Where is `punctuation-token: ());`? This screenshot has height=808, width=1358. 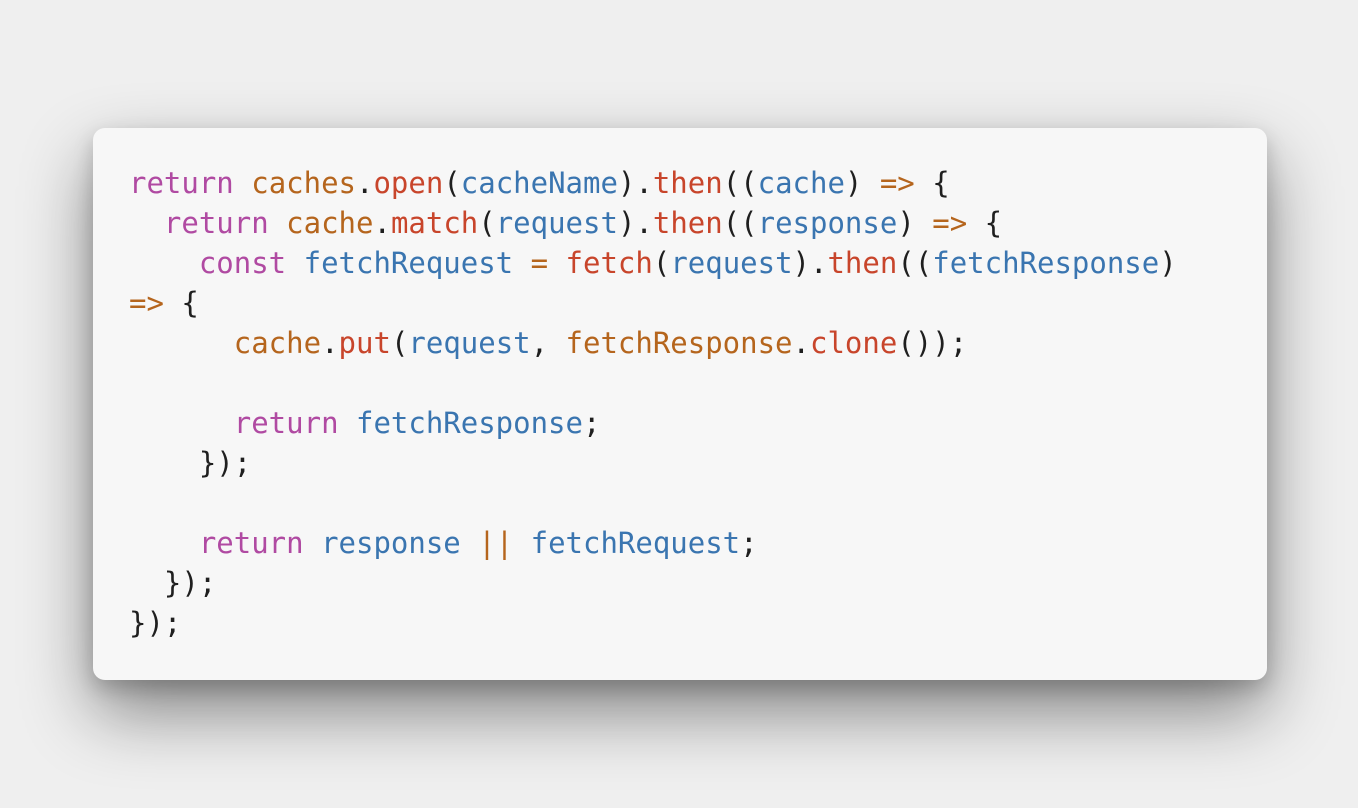
punctuation-token: ()); is located at coordinates (932, 343).